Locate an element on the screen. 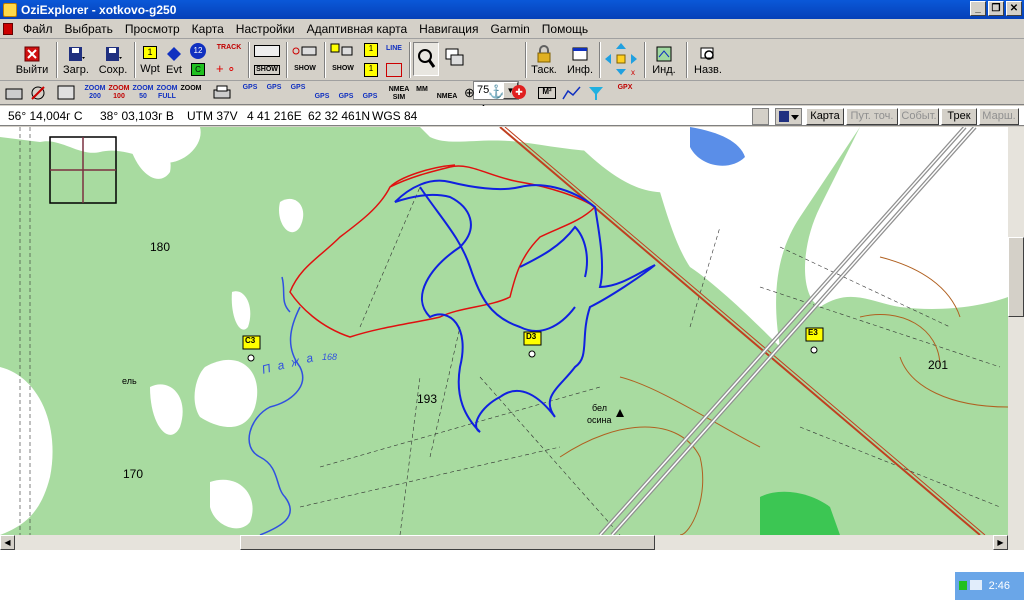 The width and height of the screenshot is (1024, 600). mode-map-button: Карта is located at coordinates (825, 116).